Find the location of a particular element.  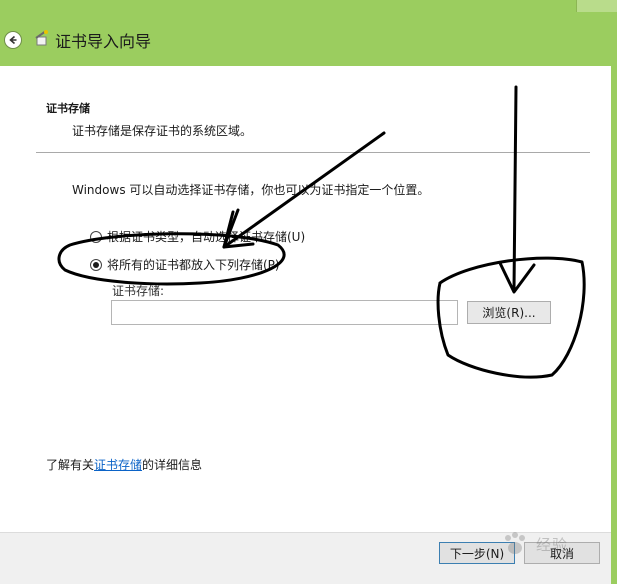

more-info-prefix: 了解有关 is located at coordinates (70, 465).